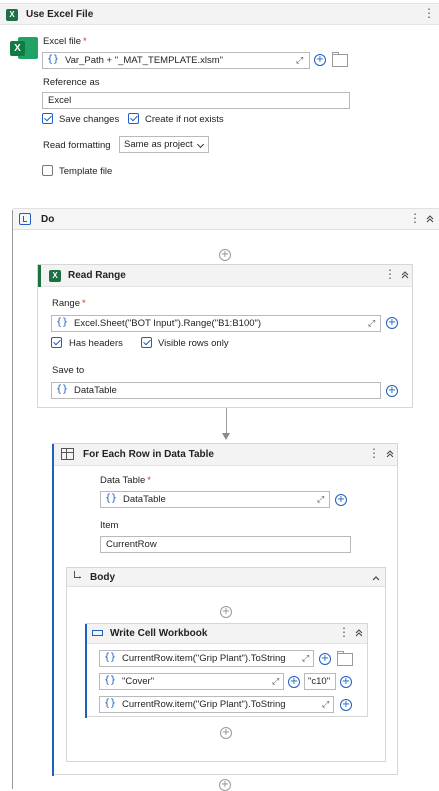 Image resolution: width=439 pixels, height=791 pixels. Describe the element at coordinates (176, 60) in the screenshot. I see `excel-file-input: {} Var_Path + "_MAT_TEMPLATE.xlsm" ⤢` at that location.